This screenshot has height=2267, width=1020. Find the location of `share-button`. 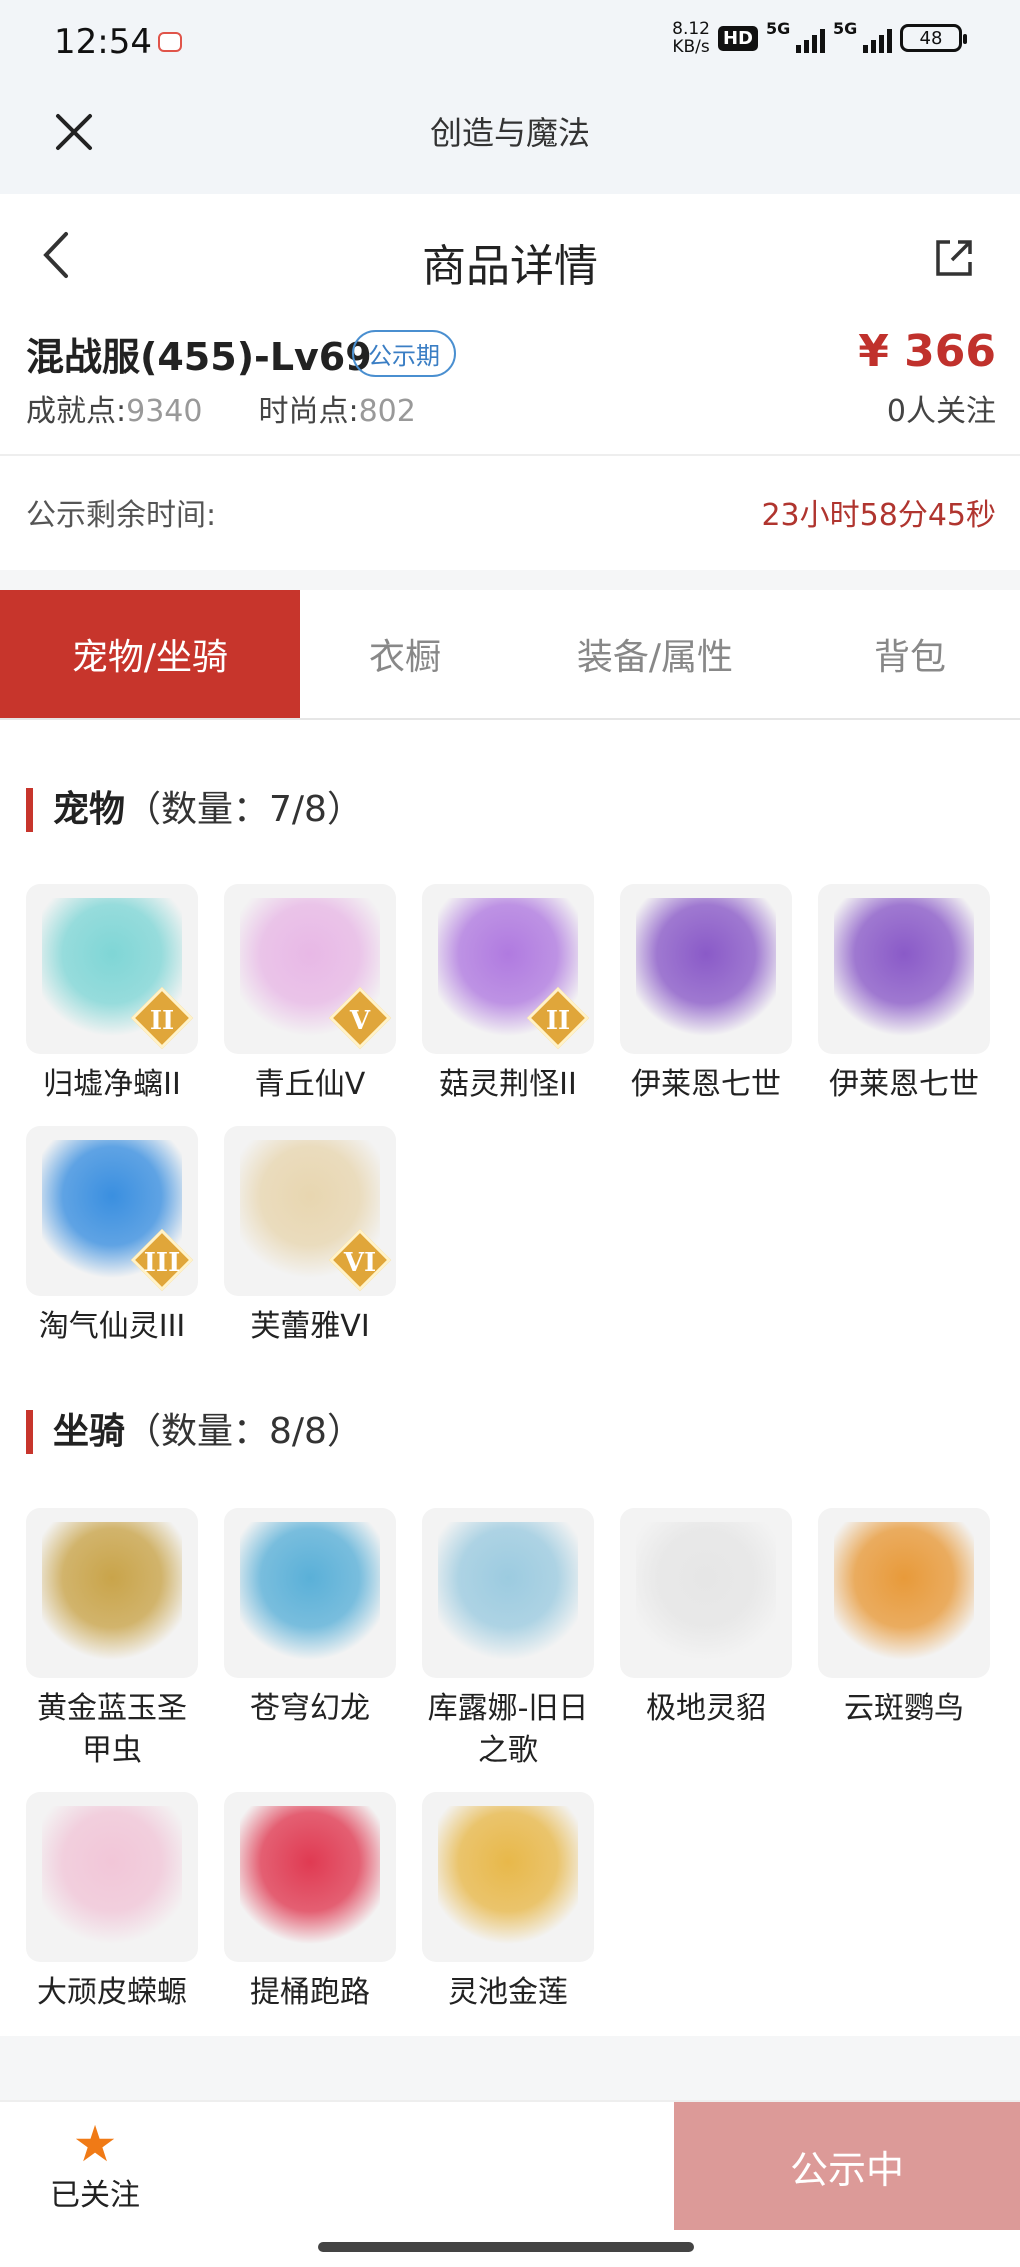

share-button is located at coordinates (956, 260).